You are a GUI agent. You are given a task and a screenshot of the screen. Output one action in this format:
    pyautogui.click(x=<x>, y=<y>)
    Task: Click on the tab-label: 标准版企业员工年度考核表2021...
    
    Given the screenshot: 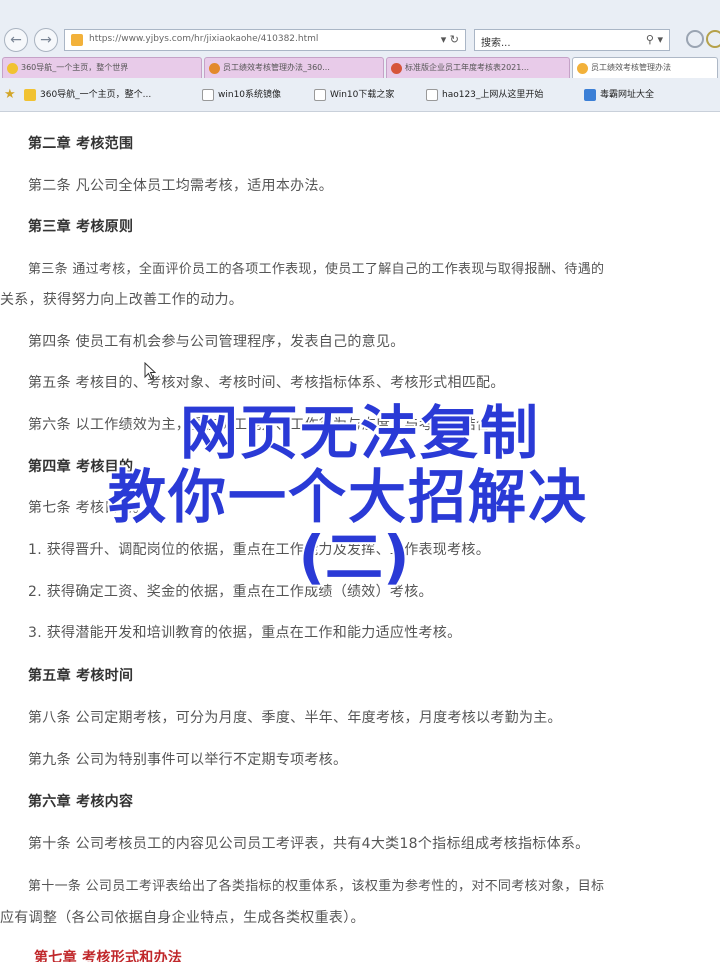 What is the action you would take?
    pyautogui.click(x=467, y=67)
    